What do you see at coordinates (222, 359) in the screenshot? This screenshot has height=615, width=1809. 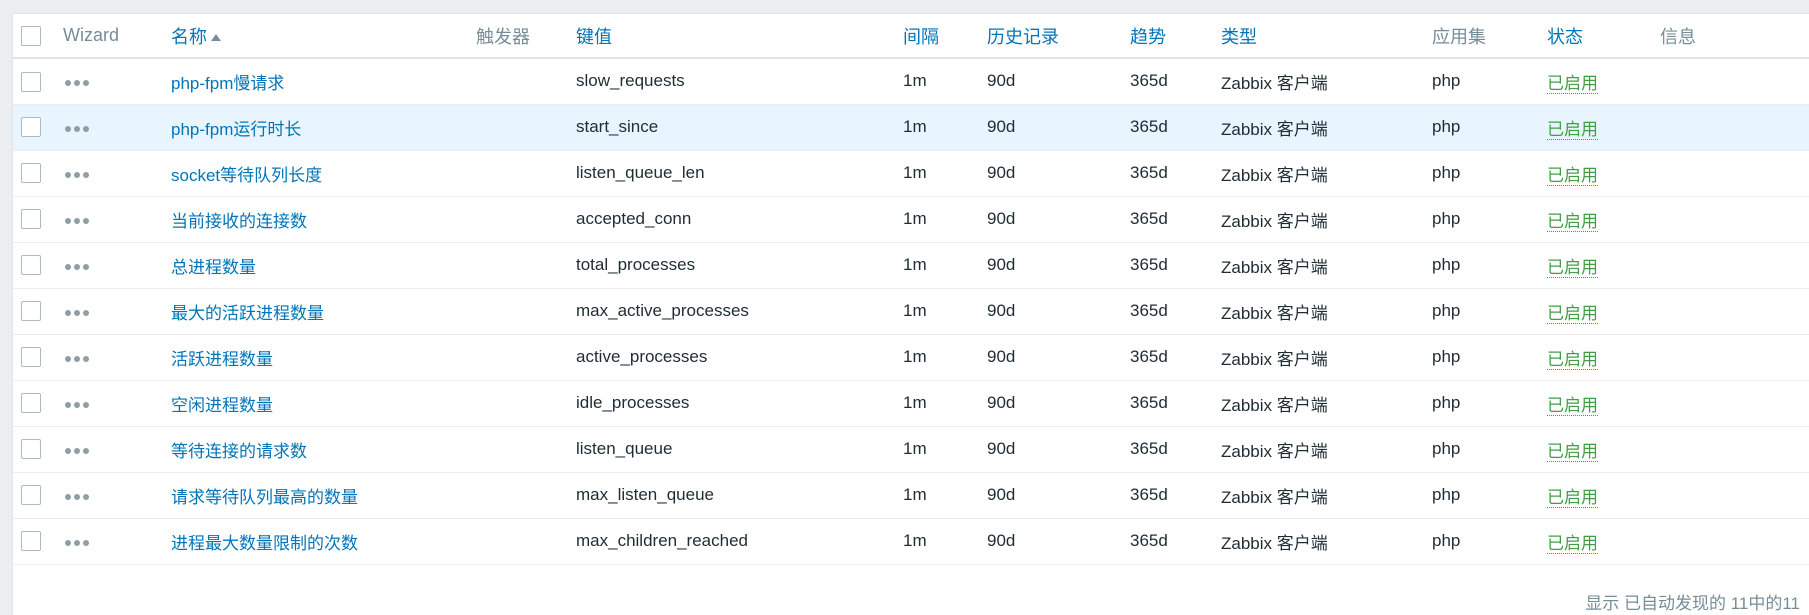 I see `item-name-link: 活跃进程数量` at bounding box center [222, 359].